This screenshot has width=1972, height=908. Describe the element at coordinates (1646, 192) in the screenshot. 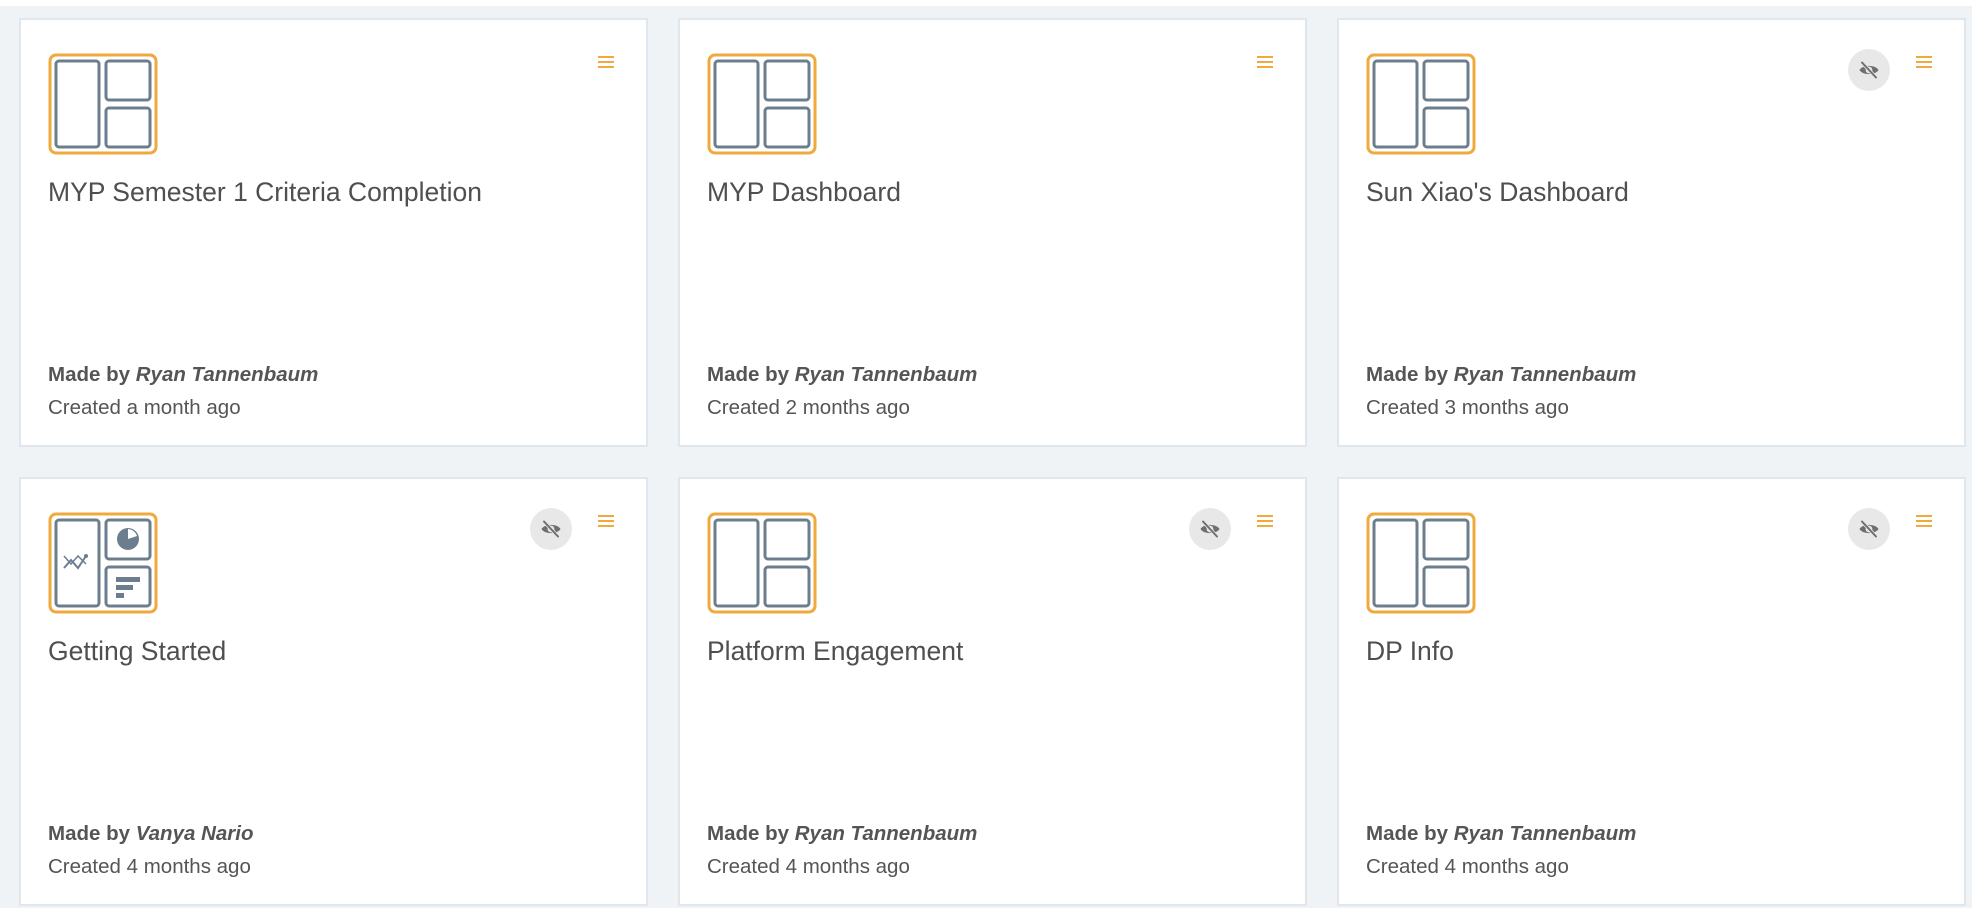

I see `dashboard-title: Sun Xiao's Dashboard` at that location.